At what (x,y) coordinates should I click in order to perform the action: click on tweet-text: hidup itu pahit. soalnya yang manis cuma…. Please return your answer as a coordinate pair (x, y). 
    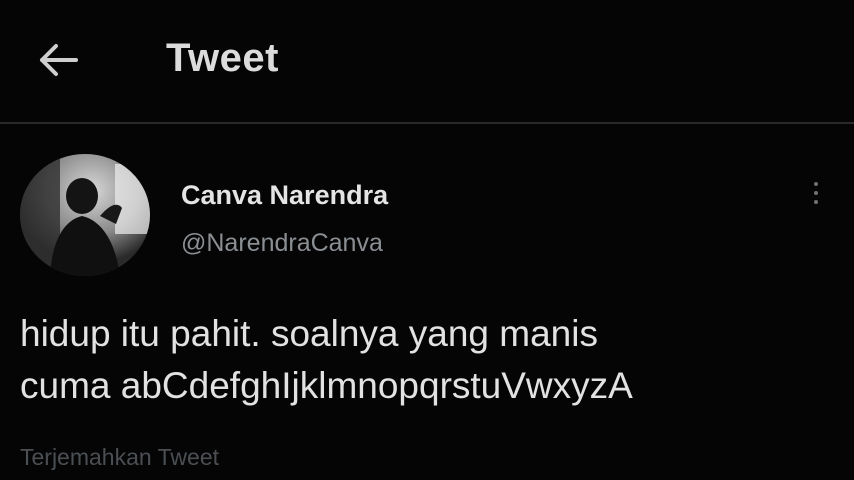
    Looking at the image, I should click on (326, 359).